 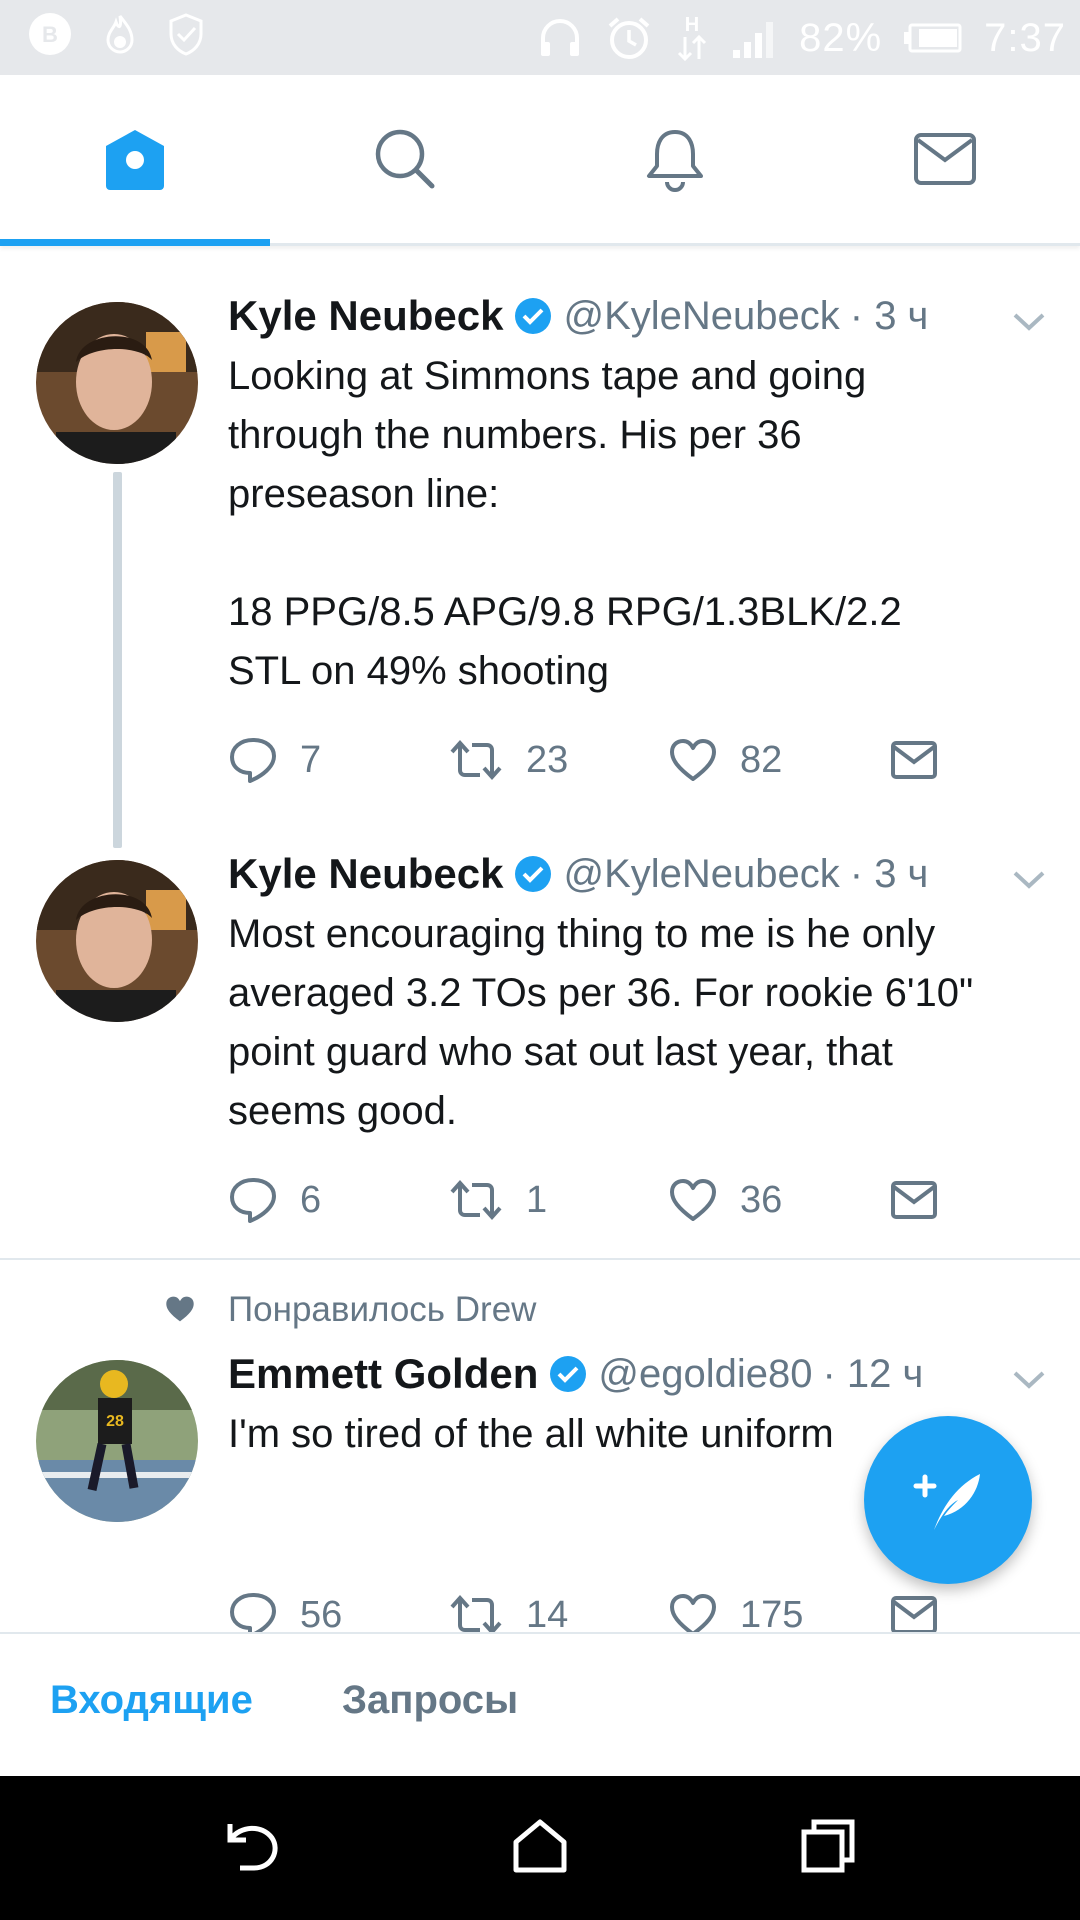 What do you see at coordinates (117, 660) in the screenshot?
I see `thread-line` at bounding box center [117, 660].